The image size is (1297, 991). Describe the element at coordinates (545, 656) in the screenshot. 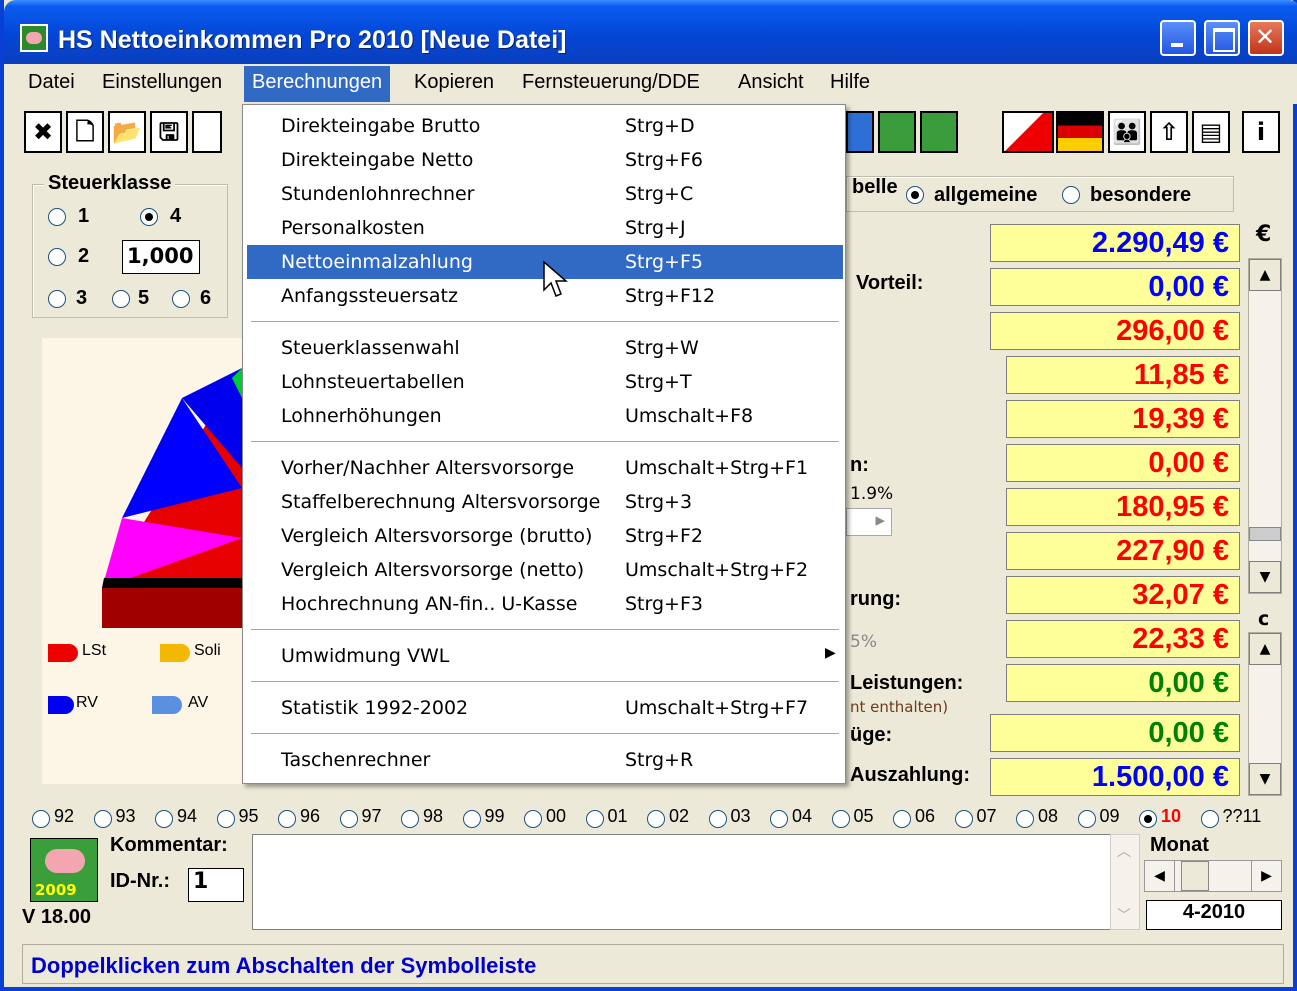

I see `menuitem-umwidmung-vwl: Umwidmung VWL ▶` at that location.